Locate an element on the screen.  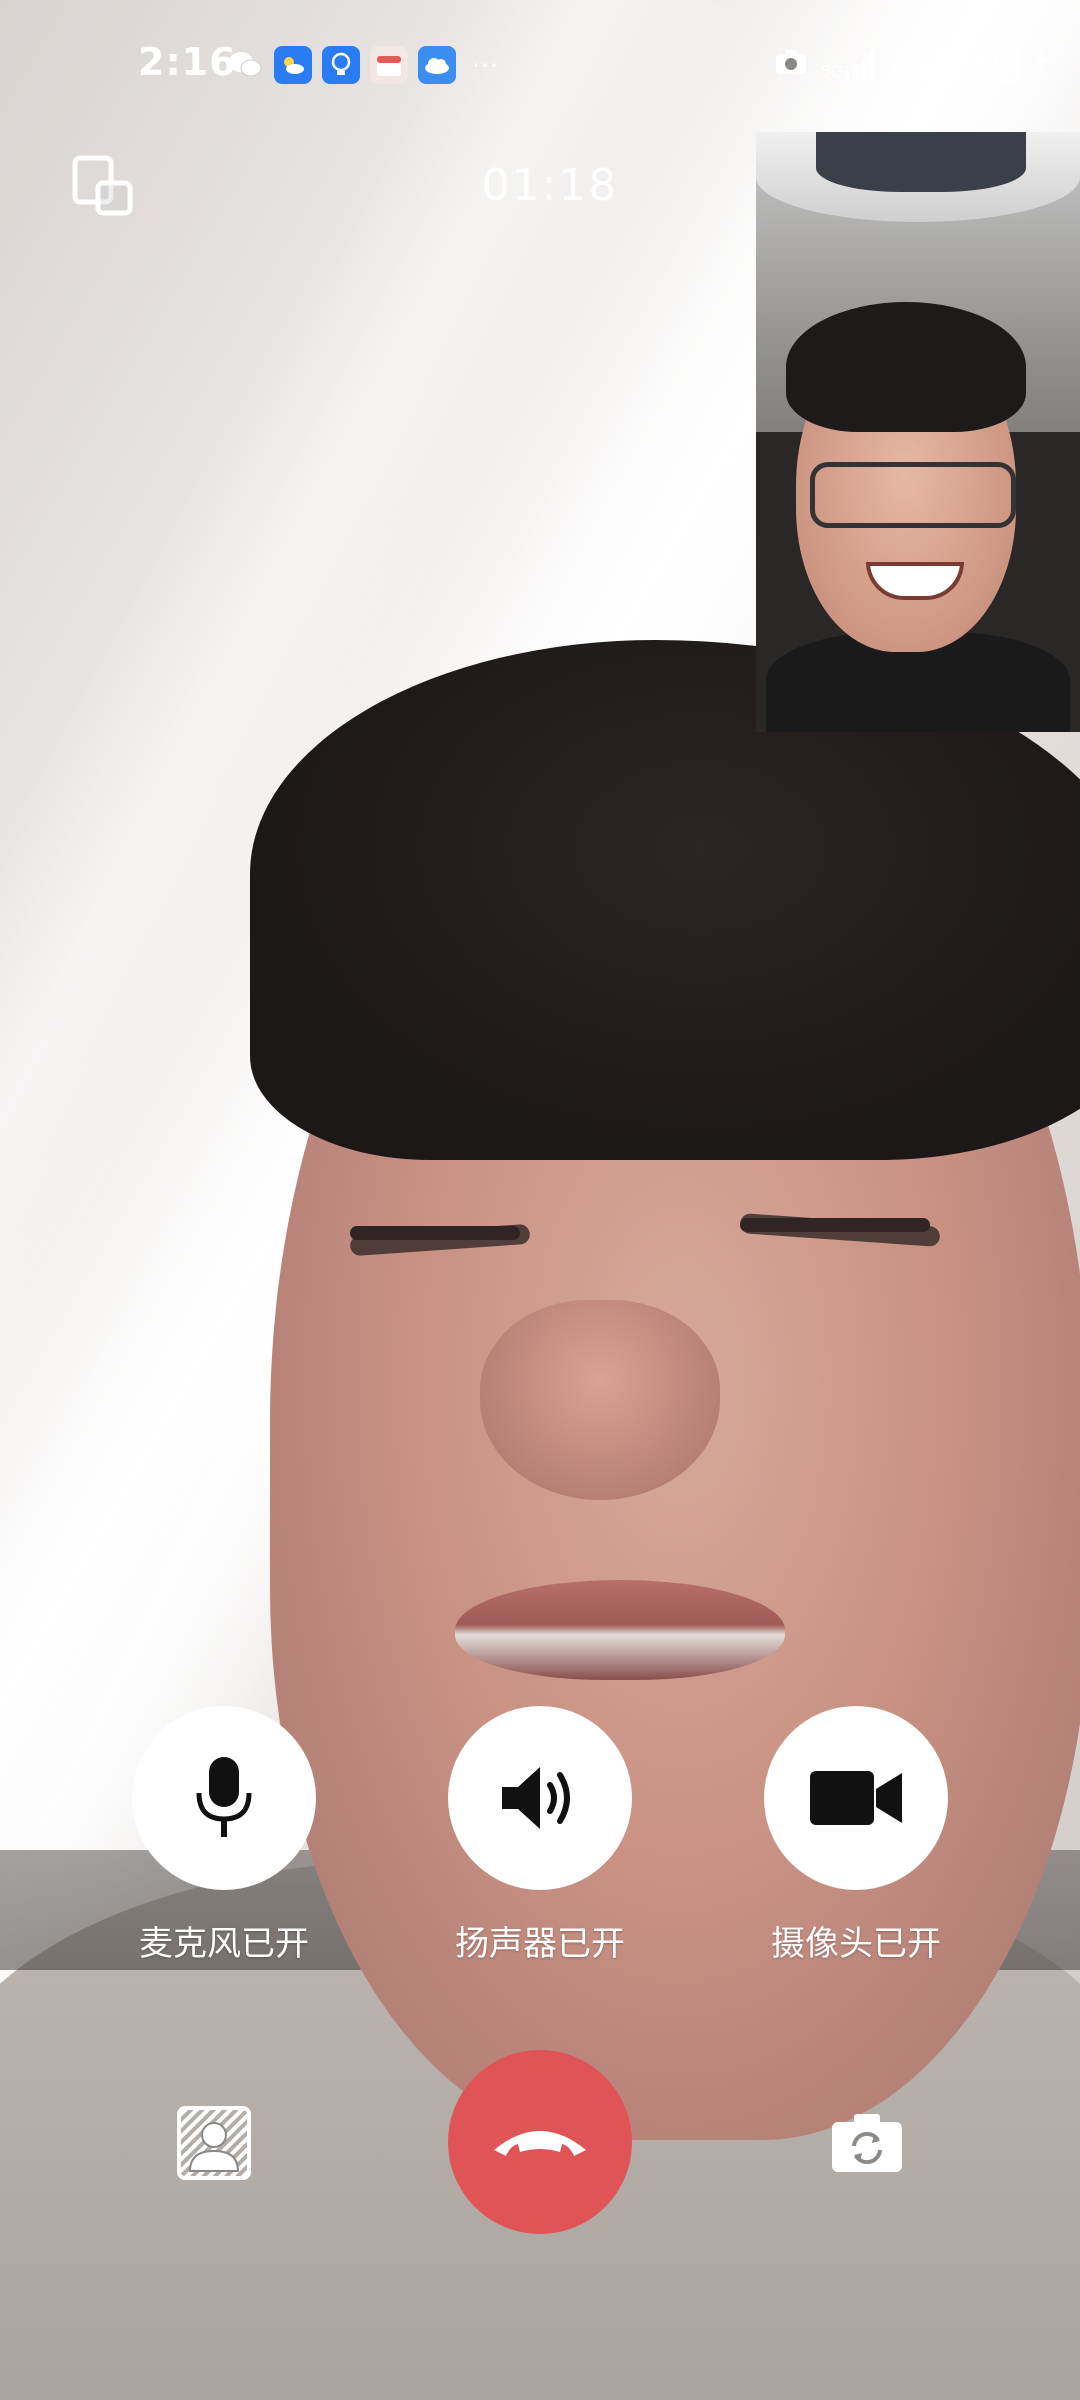
speaker-label: 扬声器已开 is located at coordinates (540, 1944).